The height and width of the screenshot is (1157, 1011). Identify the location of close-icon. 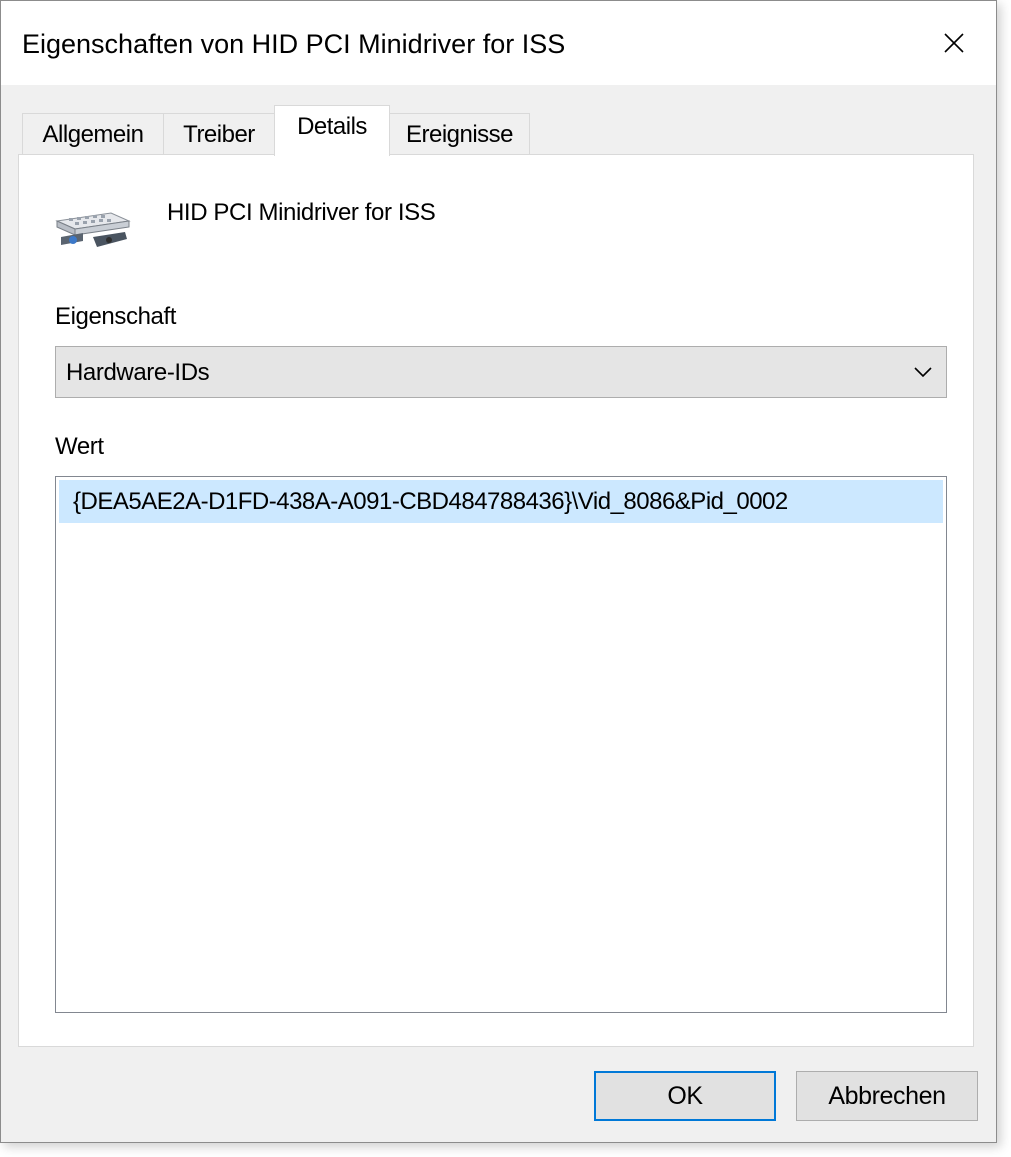
(954, 43).